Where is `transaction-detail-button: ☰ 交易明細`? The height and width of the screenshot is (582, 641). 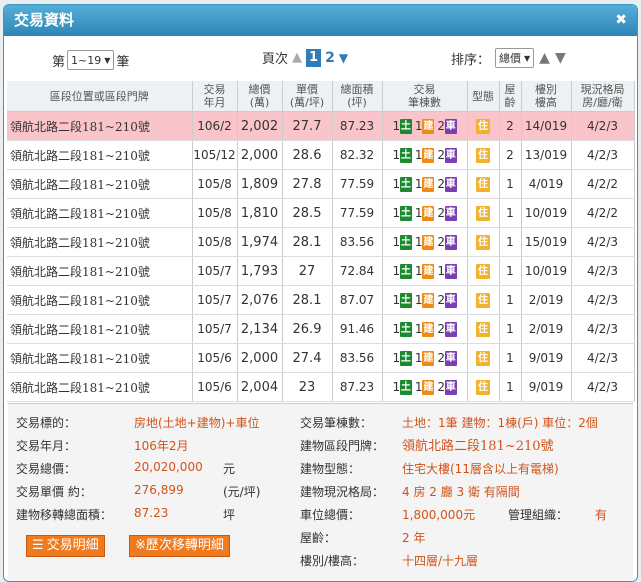
transaction-detail-button: ☰ 交易明細 is located at coordinates (65, 546).